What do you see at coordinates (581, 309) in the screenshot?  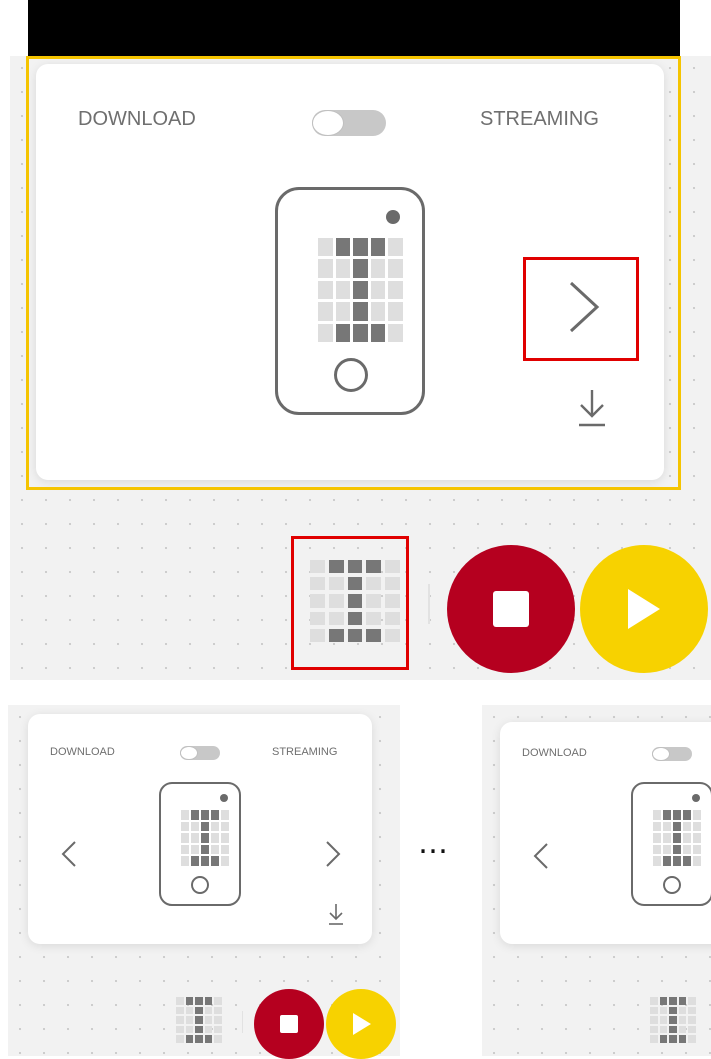 I see `chevron-highlight-box` at bounding box center [581, 309].